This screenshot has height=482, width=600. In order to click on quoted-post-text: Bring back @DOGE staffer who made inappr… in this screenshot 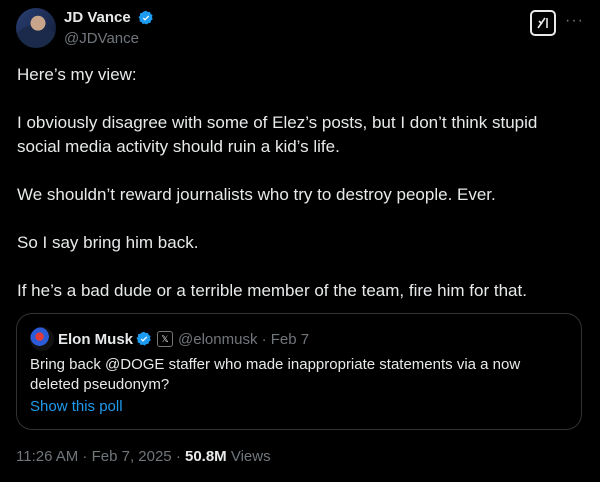, I will do `click(275, 374)`.